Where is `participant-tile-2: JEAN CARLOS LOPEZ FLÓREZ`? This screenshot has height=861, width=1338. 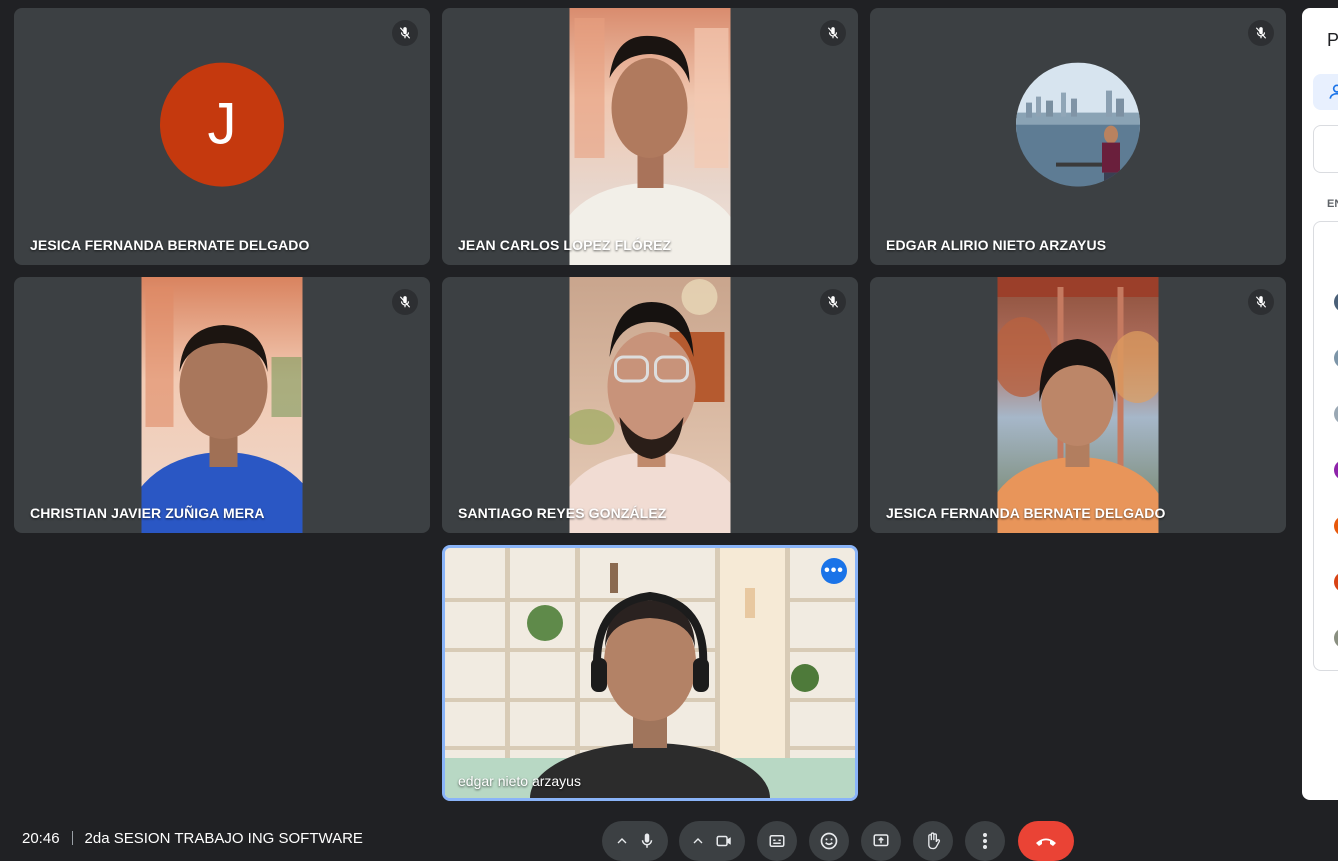
participant-tile-2: JEAN CARLOS LOPEZ FLÓREZ is located at coordinates (650, 136).